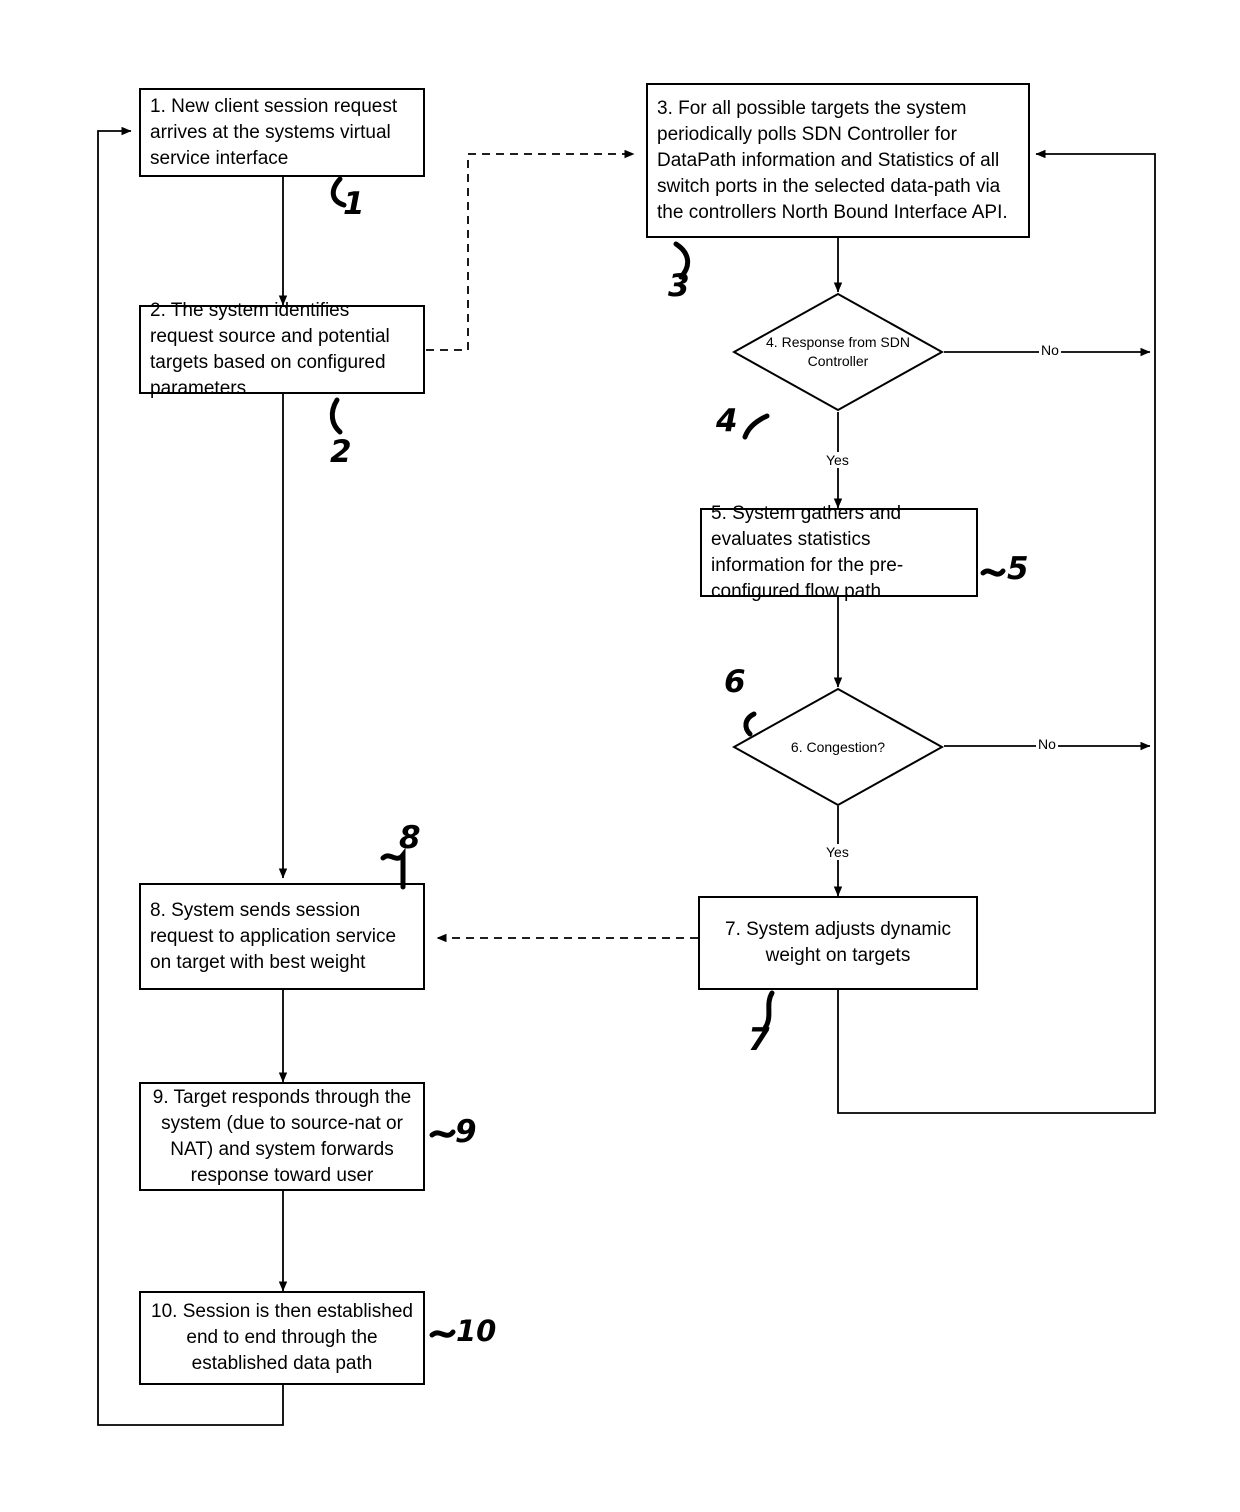 This screenshot has width=1240, height=1512. I want to click on node-4-label: 4. Response from SDN Controller, so click(838, 351).